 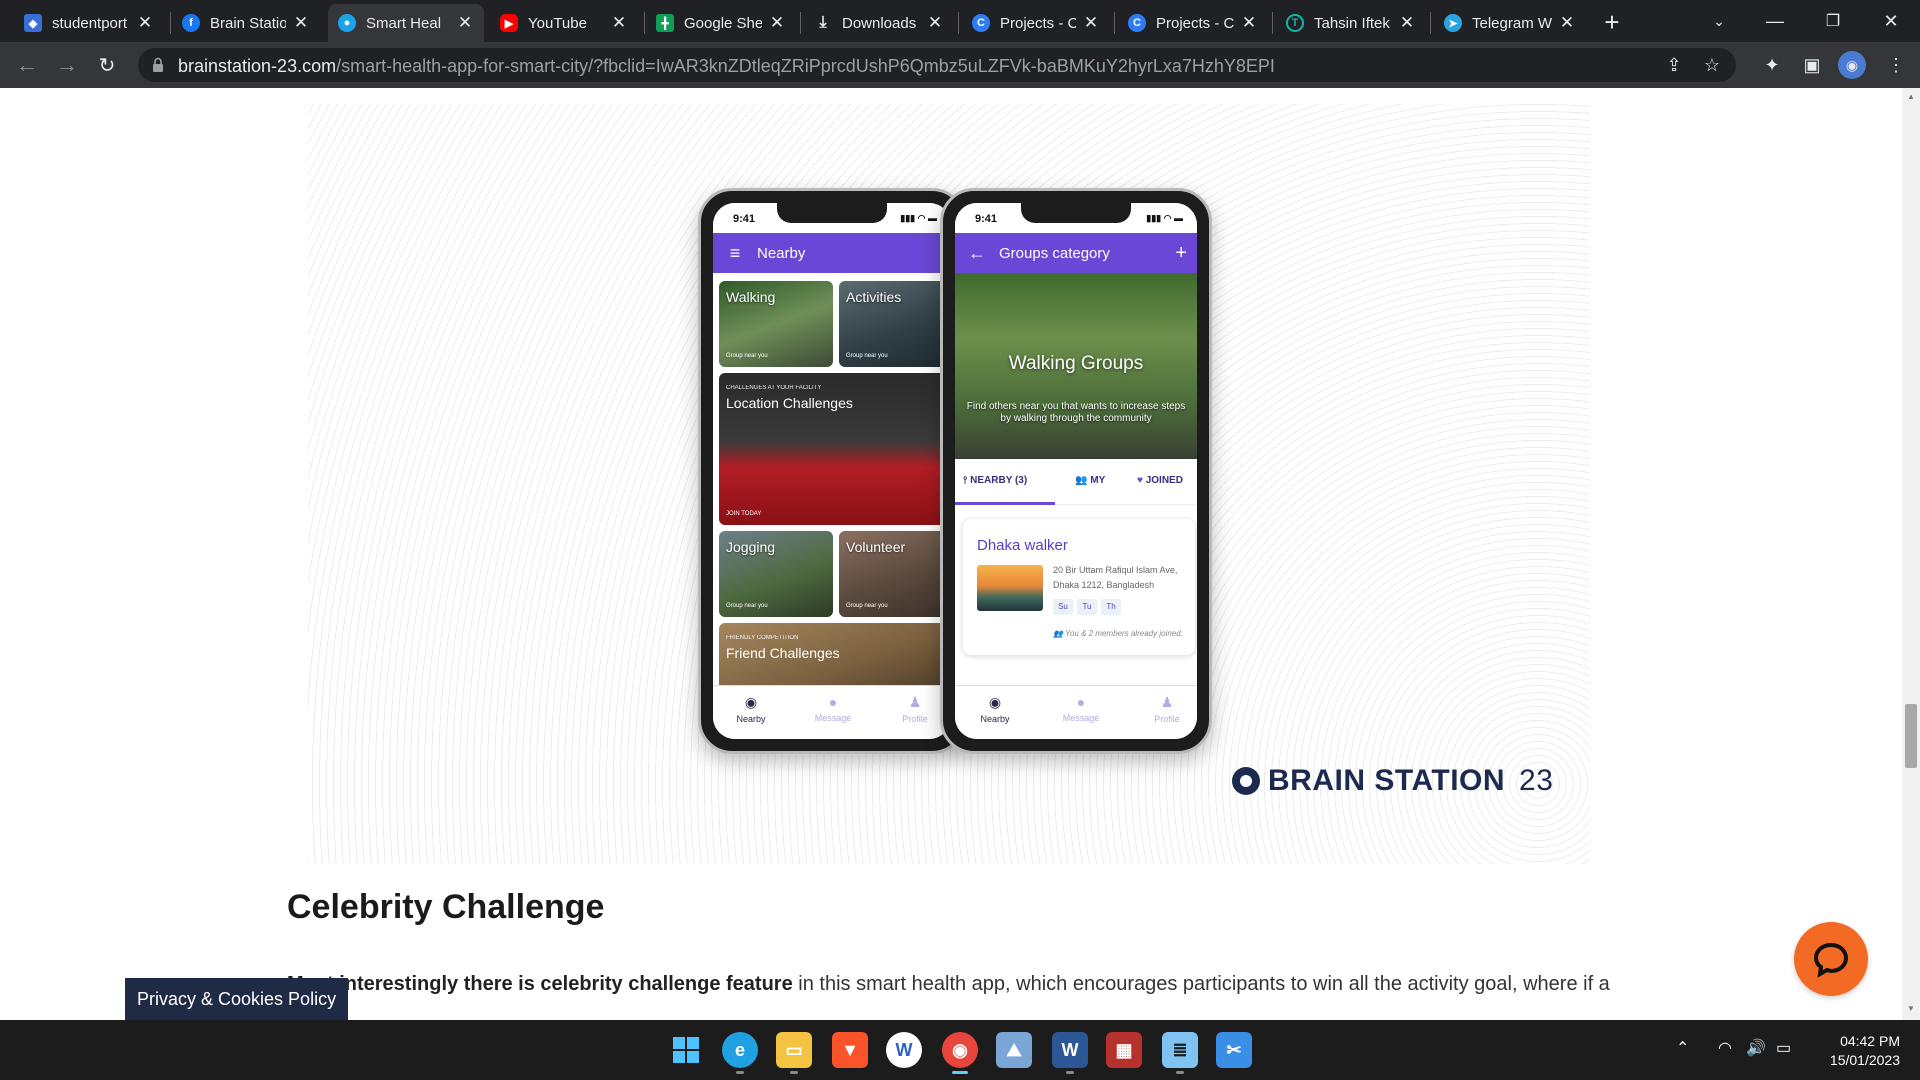 What do you see at coordinates (1812, 65) in the screenshot?
I see `side-panel-icon: ▣` at bounding box center [1812, 65].